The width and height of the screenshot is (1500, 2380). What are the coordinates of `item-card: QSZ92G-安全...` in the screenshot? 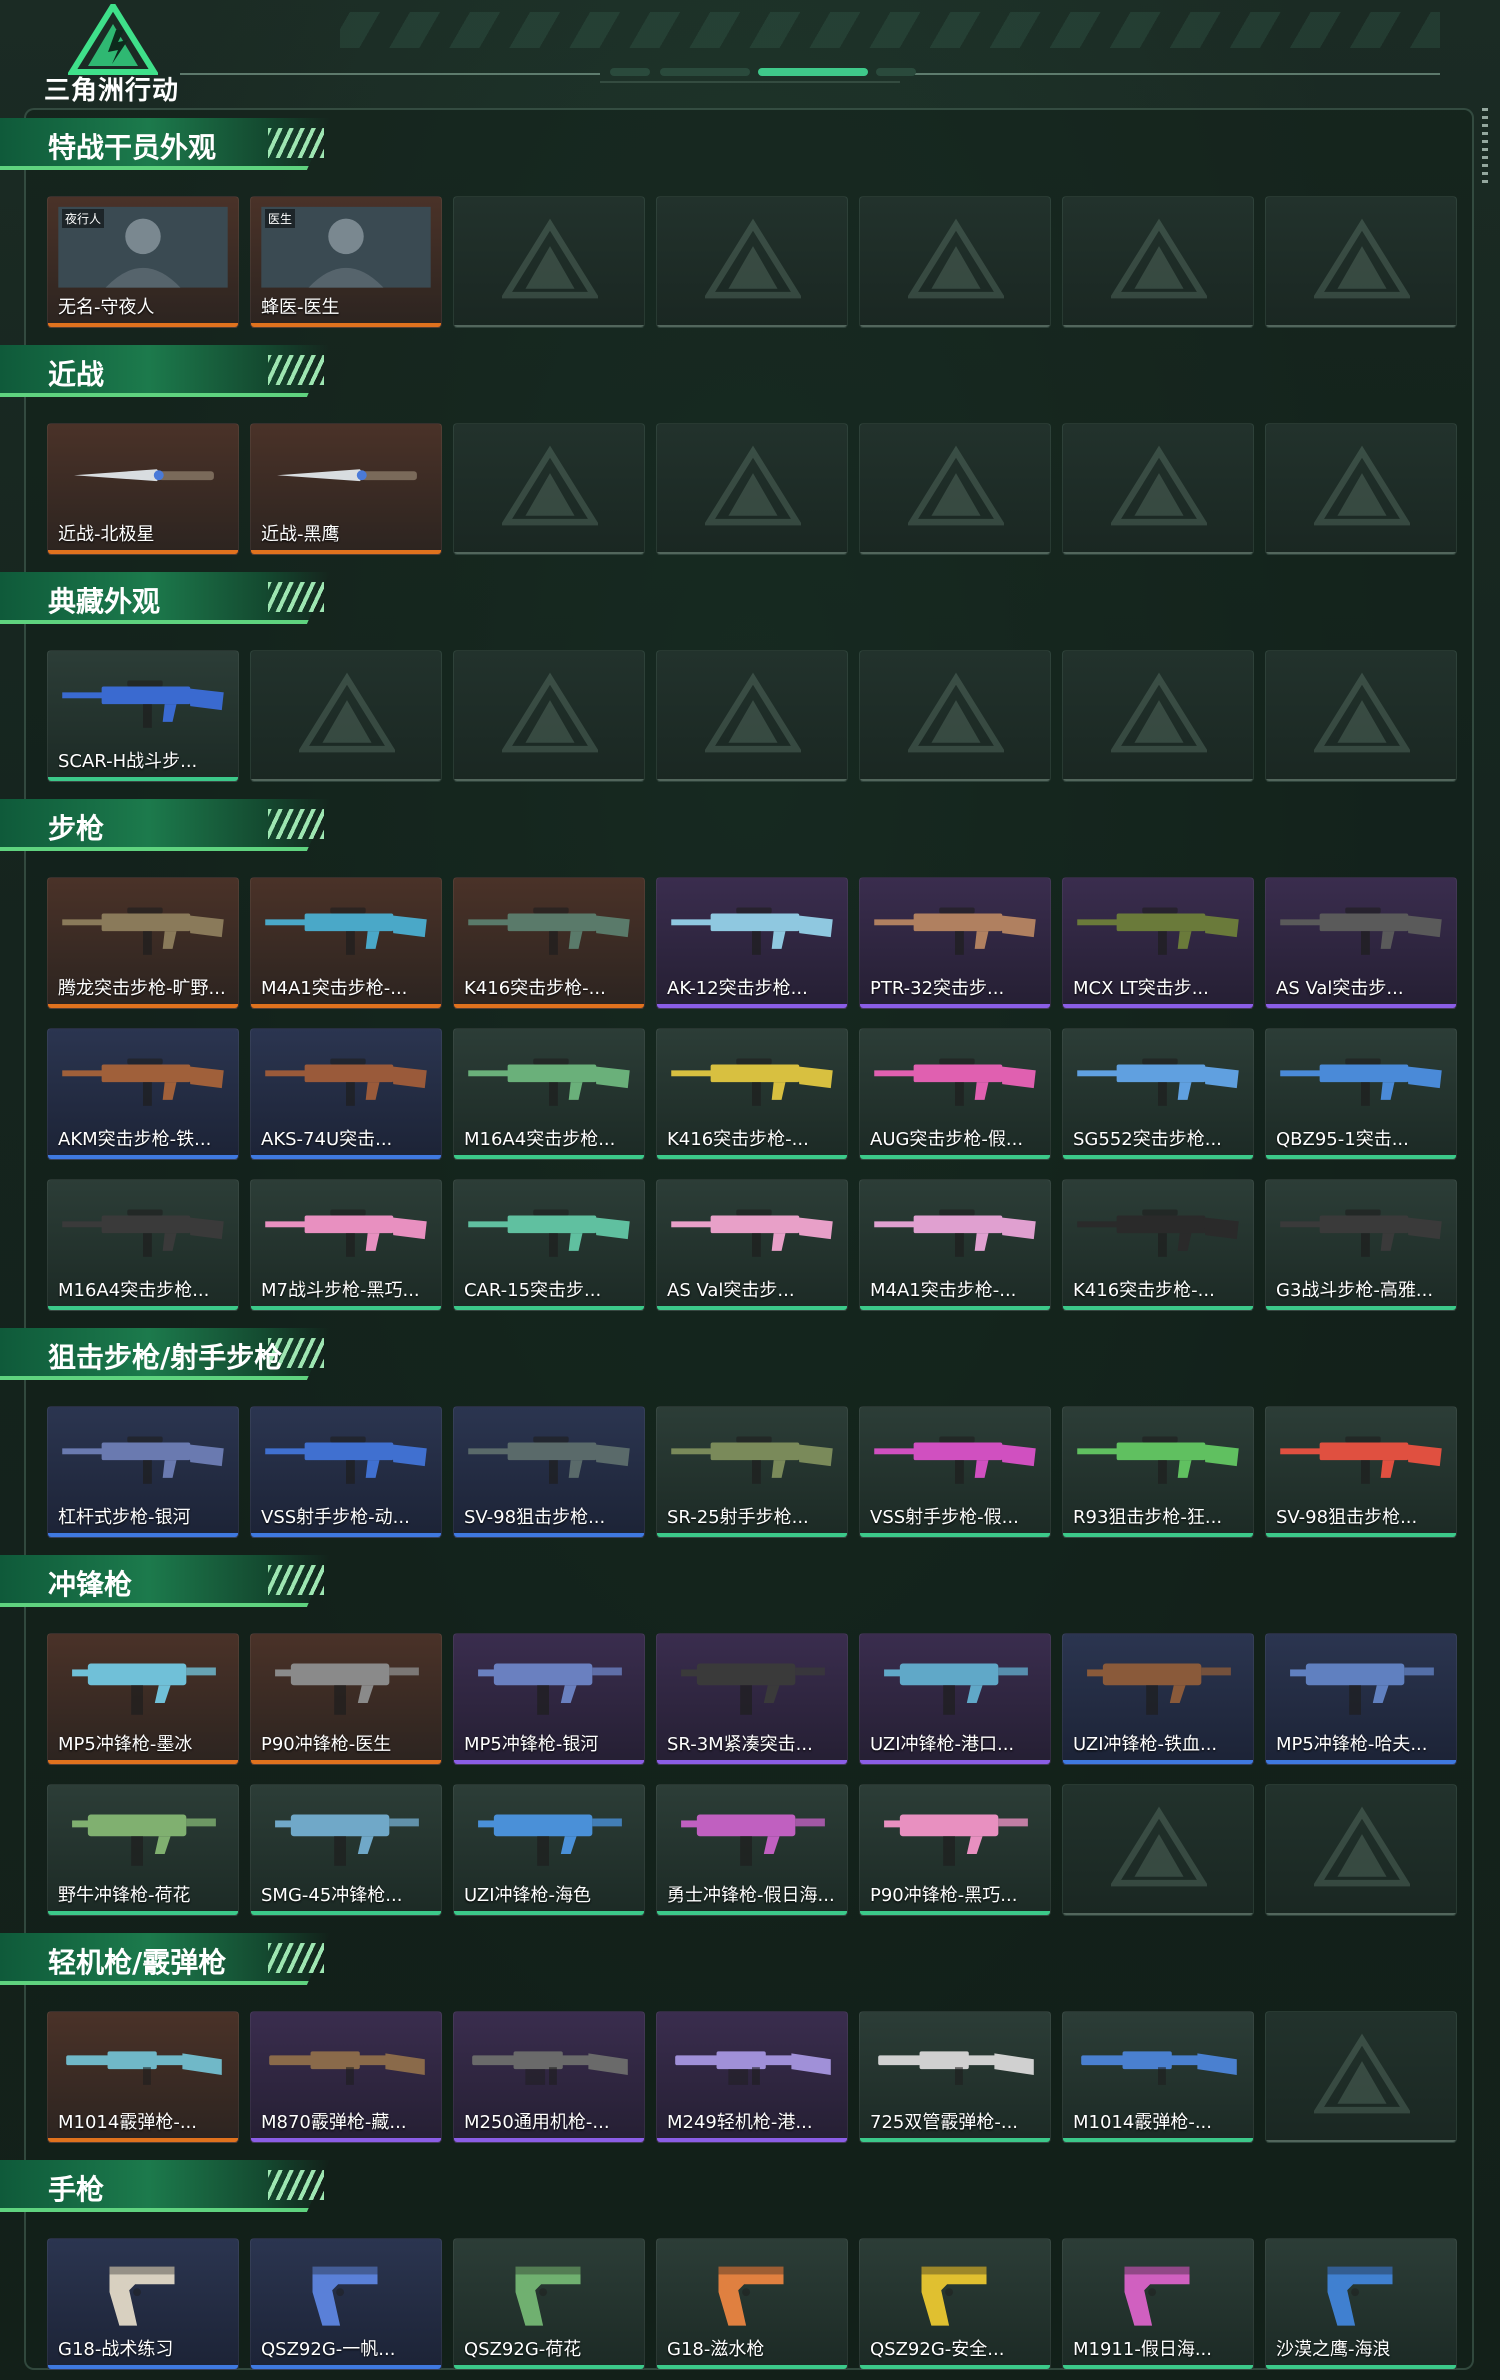 It's located at (955, 2304).